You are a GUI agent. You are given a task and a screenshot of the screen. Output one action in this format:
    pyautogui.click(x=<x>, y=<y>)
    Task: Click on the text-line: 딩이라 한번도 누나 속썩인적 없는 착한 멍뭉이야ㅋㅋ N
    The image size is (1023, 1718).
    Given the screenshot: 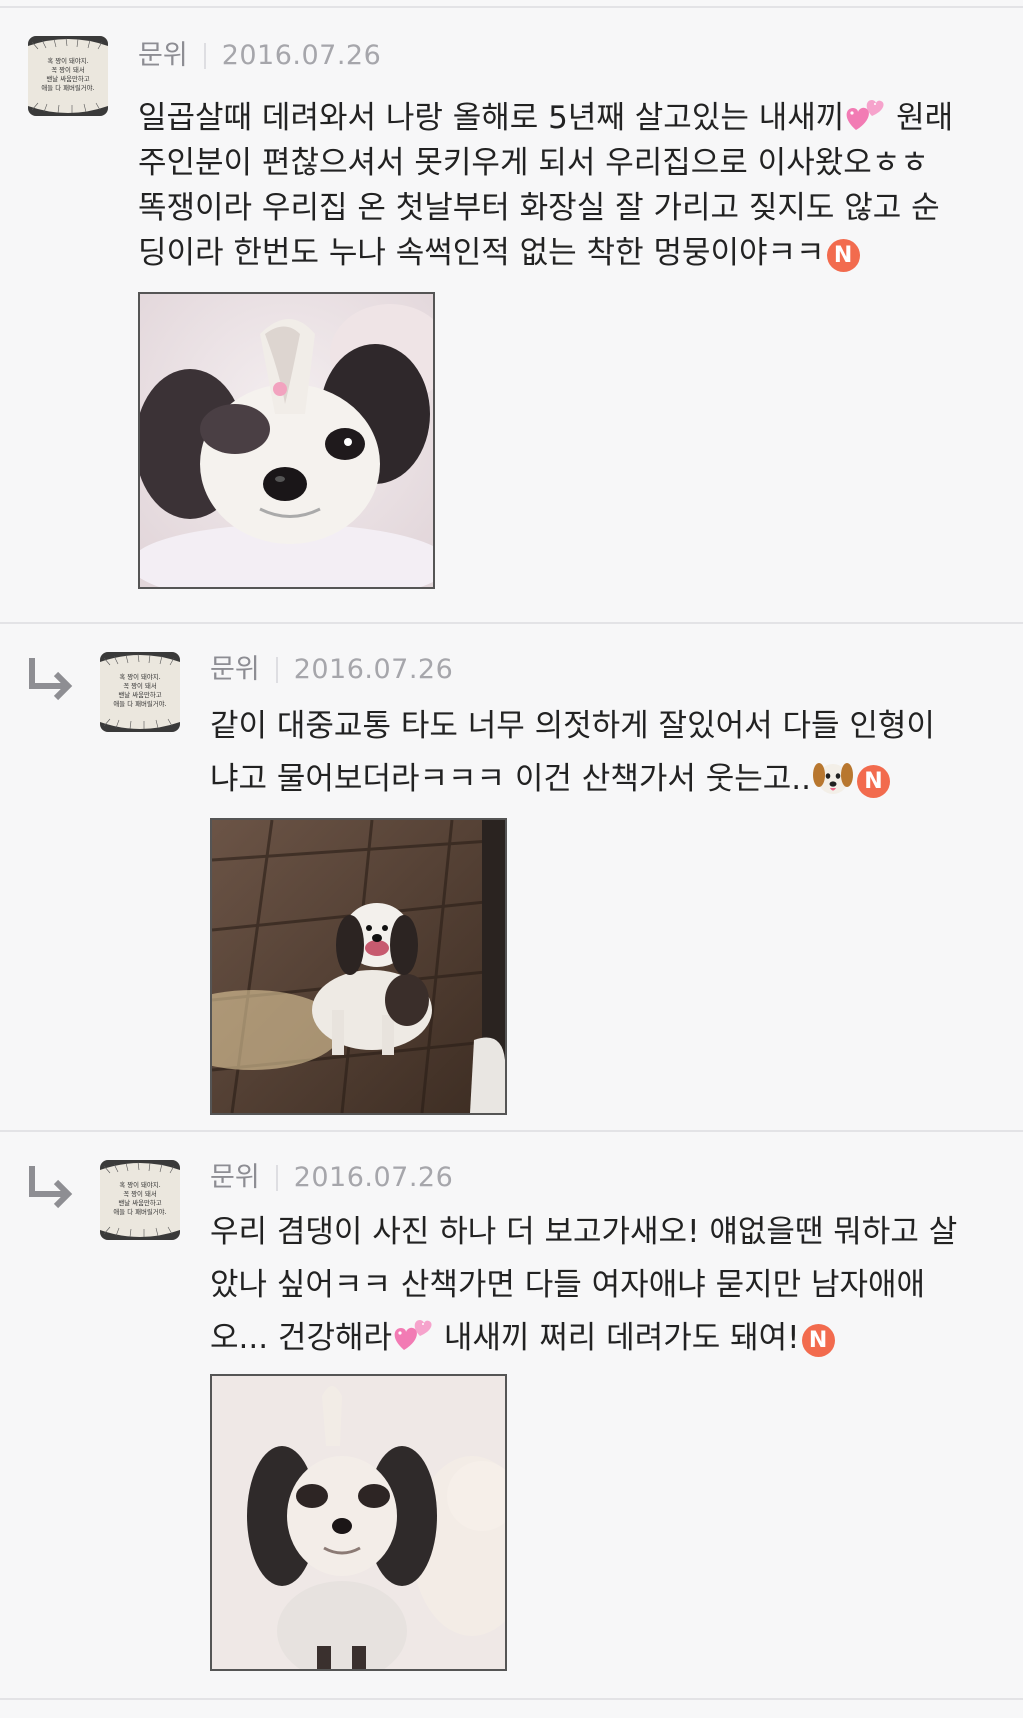 What is the action you would take?
    pyautogui.click(x=545, y=253)
    